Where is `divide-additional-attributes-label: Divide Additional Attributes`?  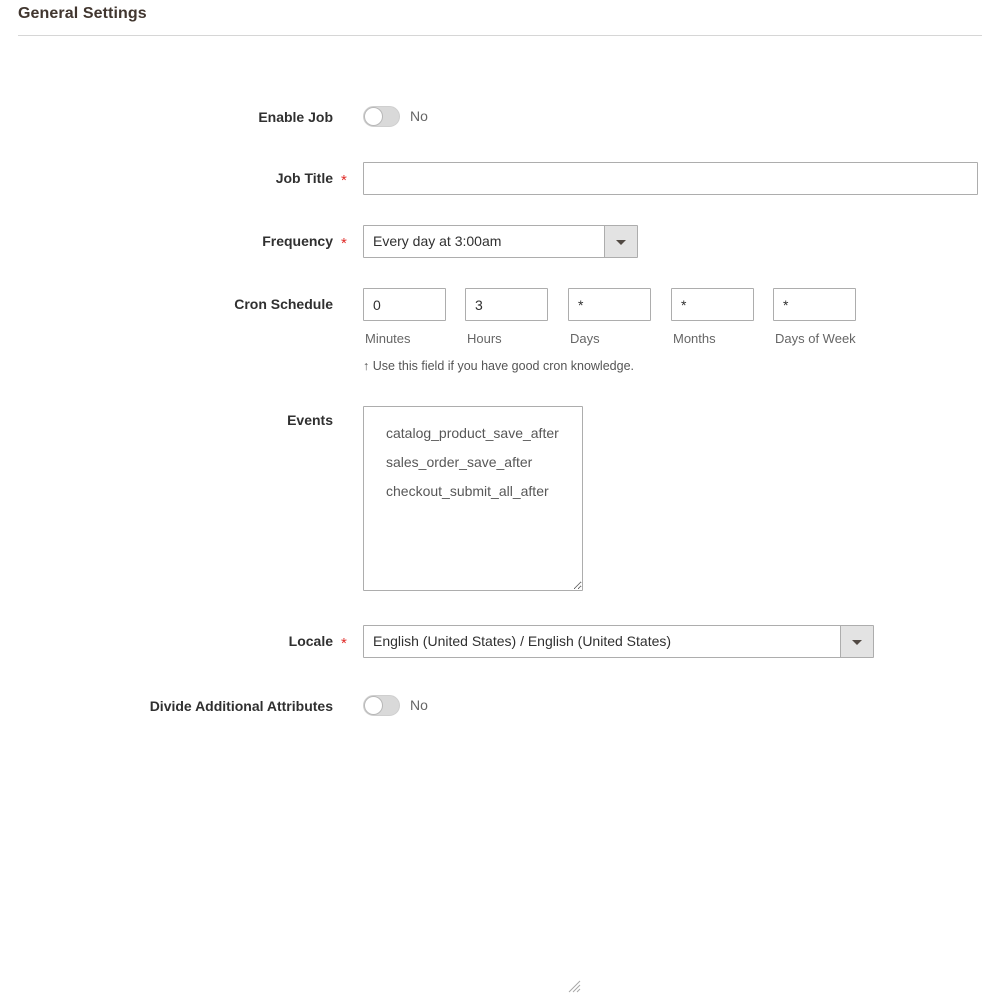 divide-additional-attributes-label: Divide Additional Attributes is located at coordinates (241, 706).